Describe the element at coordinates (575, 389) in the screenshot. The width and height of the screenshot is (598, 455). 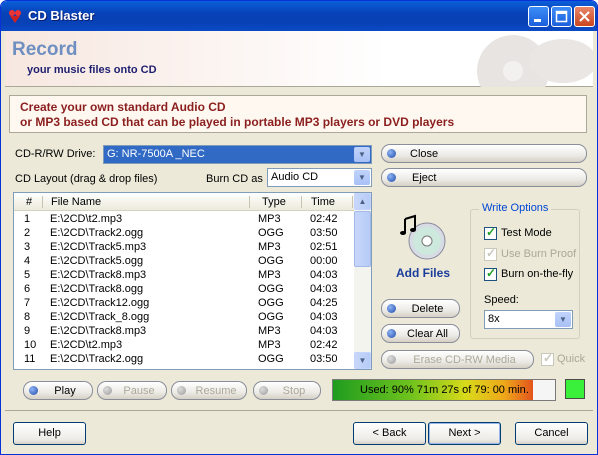
I see `status-indicator` at that location.